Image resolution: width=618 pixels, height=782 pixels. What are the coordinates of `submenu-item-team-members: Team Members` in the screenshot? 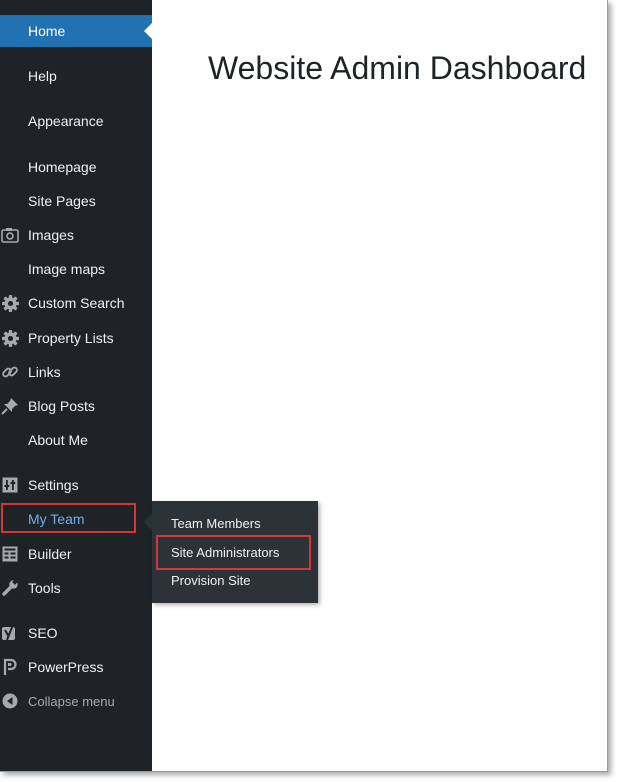 It's located at (216, 523).